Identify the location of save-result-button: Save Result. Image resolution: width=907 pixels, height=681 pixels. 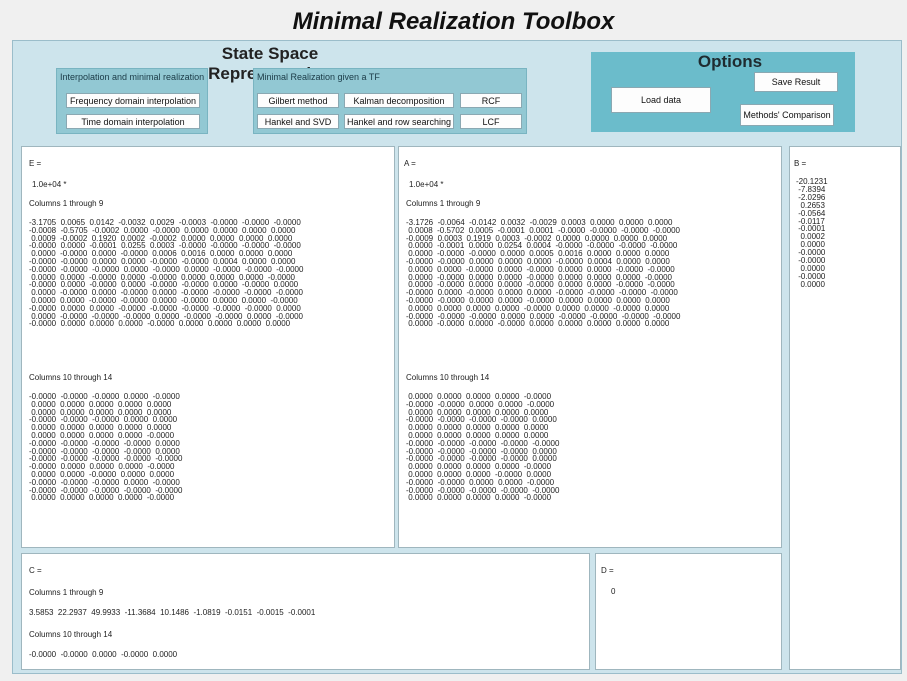
(796, 82).